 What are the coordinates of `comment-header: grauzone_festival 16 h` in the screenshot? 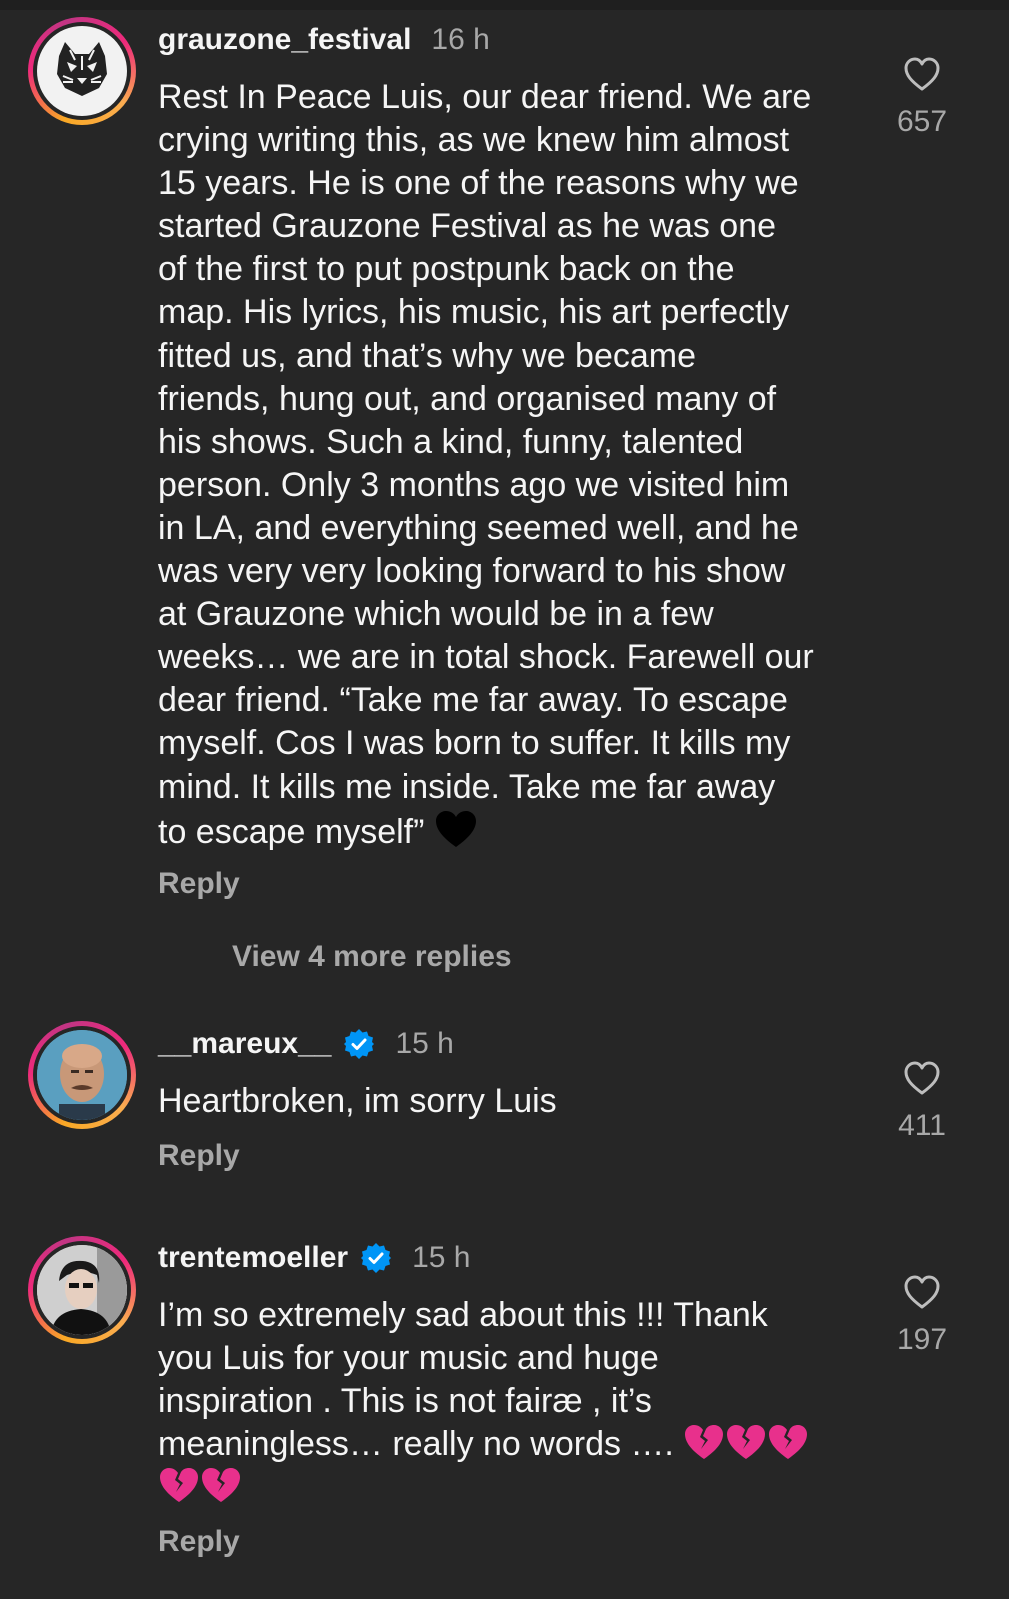 It's located at (324, 40).